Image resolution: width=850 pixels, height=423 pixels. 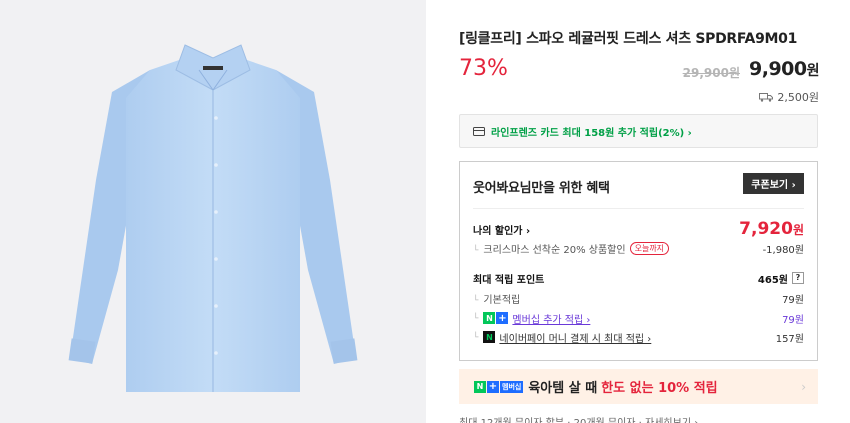 I want to click on sale-price: 9,900원, so click(x=784, y=69).